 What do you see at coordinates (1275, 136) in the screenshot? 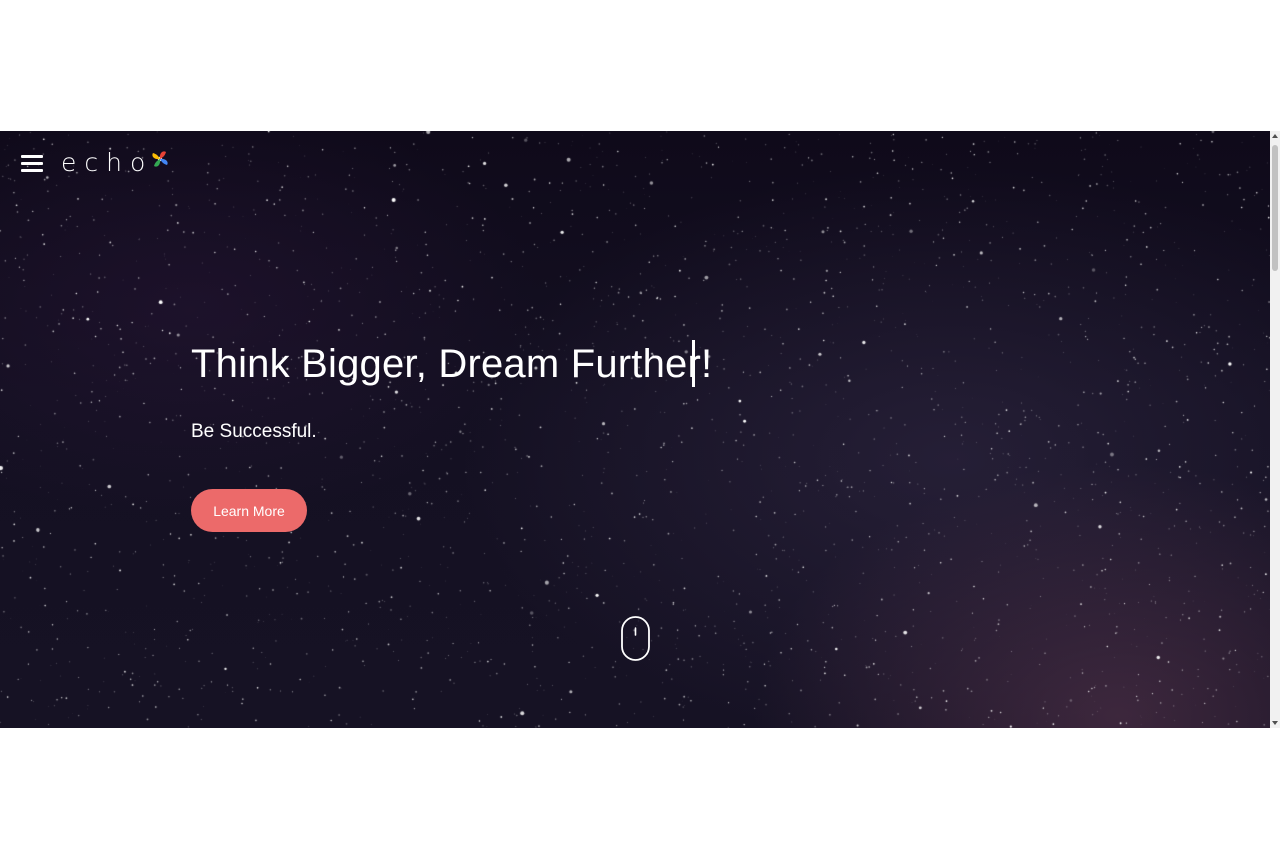
I see `scroll-up-arrow-icon` at bounding box center [1275, 136].